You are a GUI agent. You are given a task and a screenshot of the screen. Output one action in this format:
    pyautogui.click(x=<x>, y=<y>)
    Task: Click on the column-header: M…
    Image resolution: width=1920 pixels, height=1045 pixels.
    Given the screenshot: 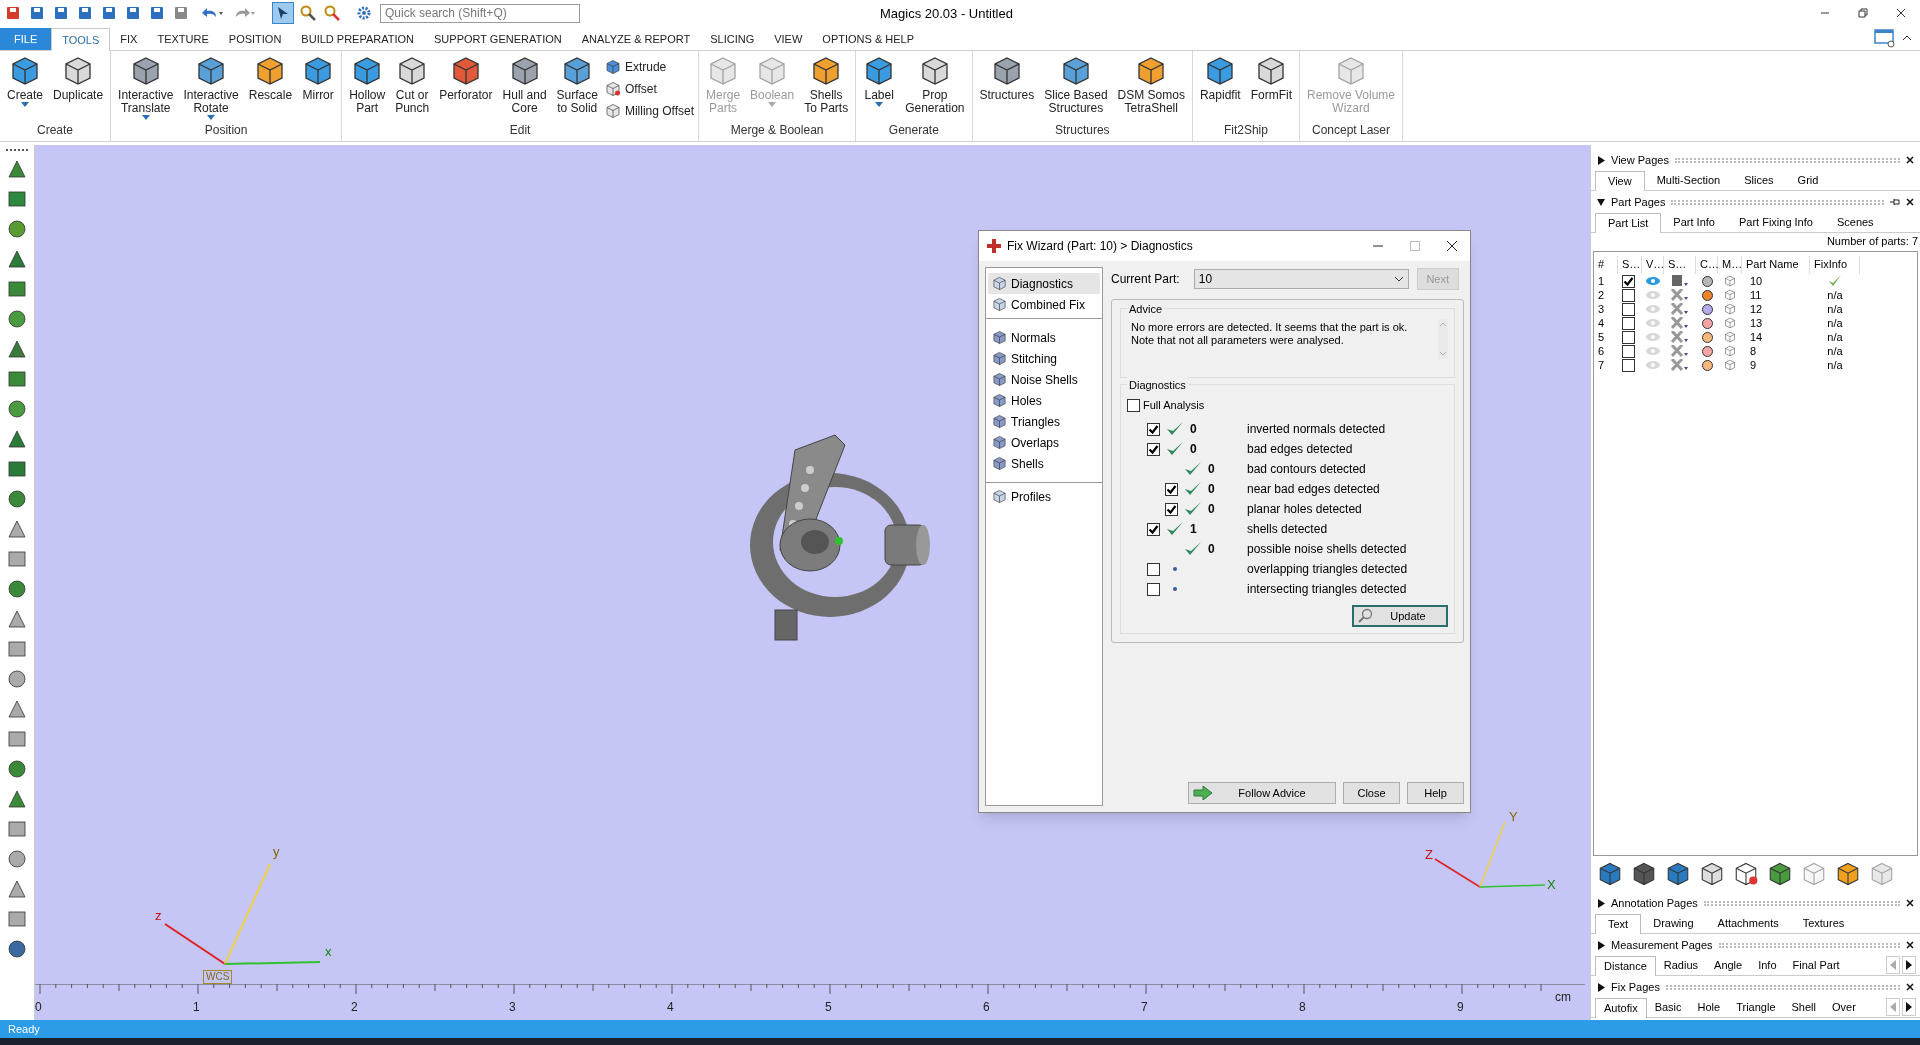 What is the action you would take?
    pyautogui.click(x=1730, y=264)
    